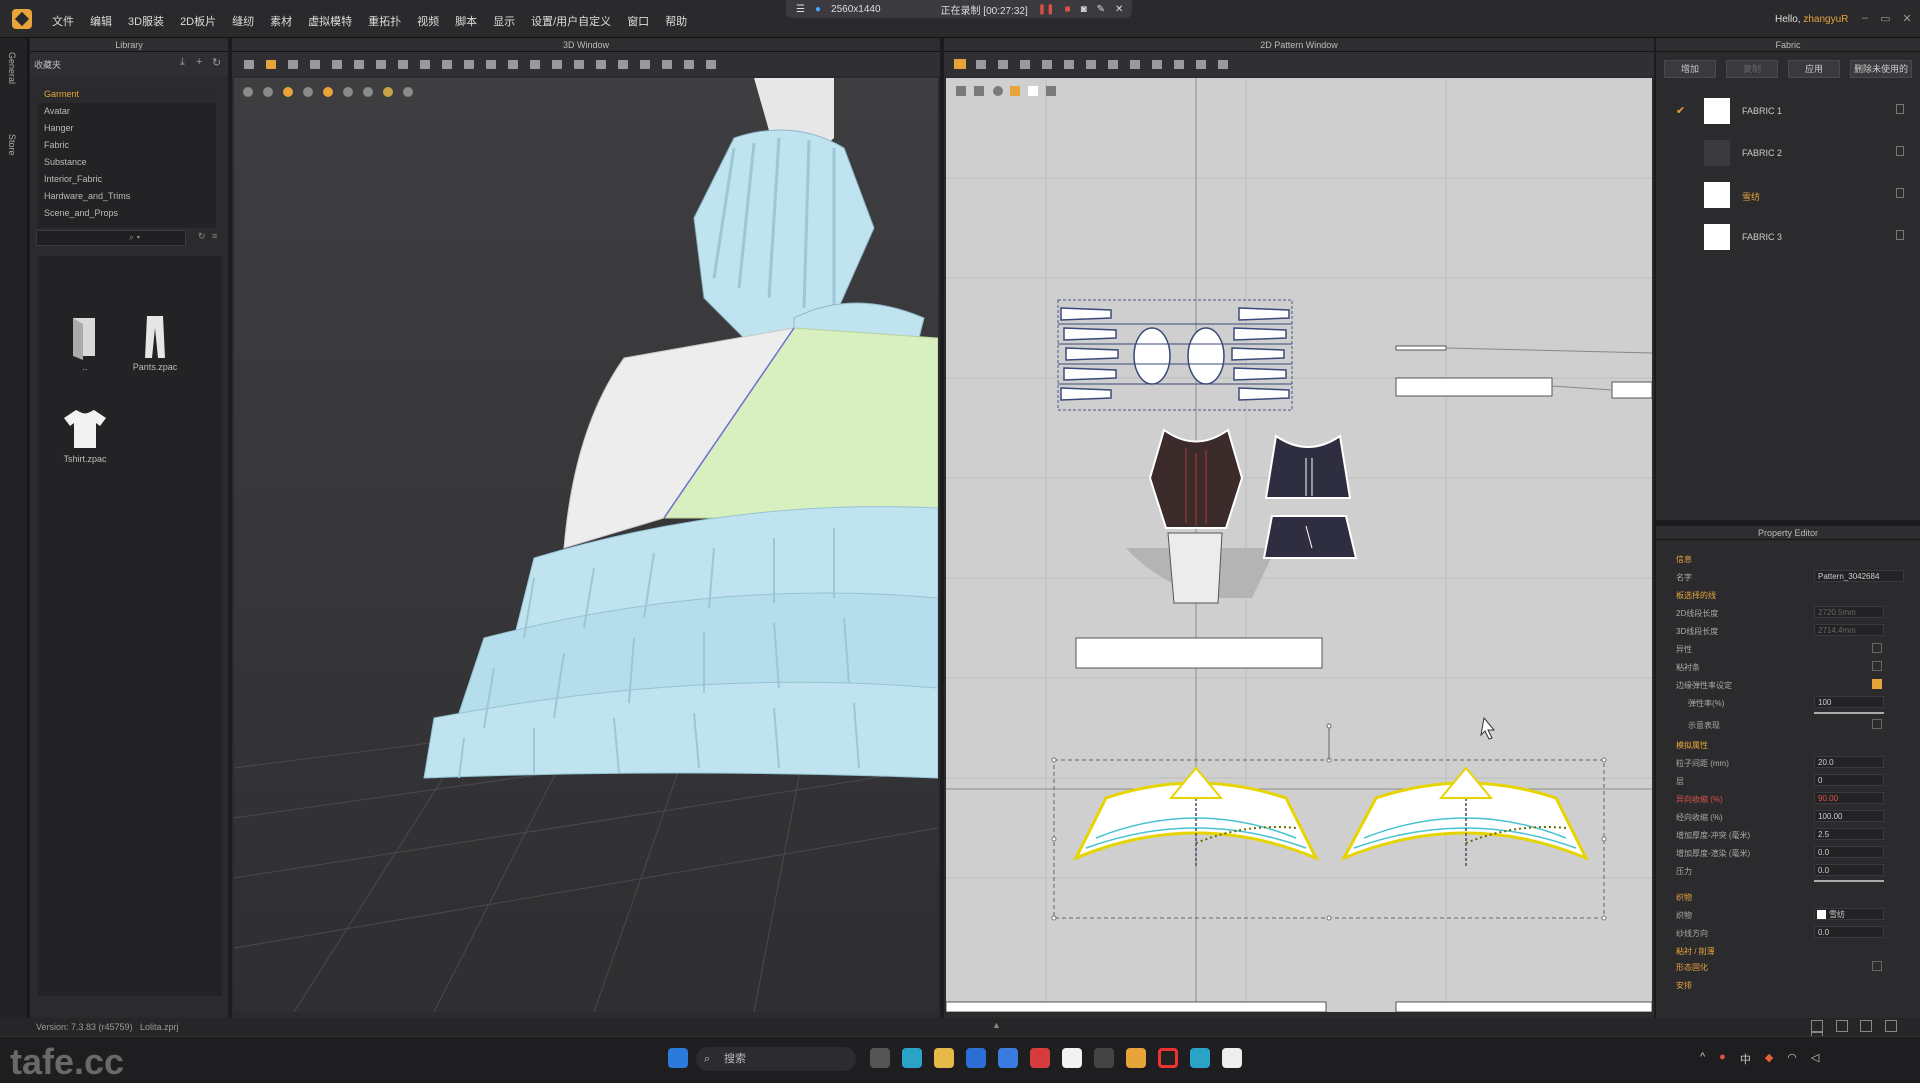 Image resolution: width=1920 pixels, height=1083 pixels. Describe the element at coordinates (216, 62) in the screenshot. I see `refresh-icon: ↻` at that location.